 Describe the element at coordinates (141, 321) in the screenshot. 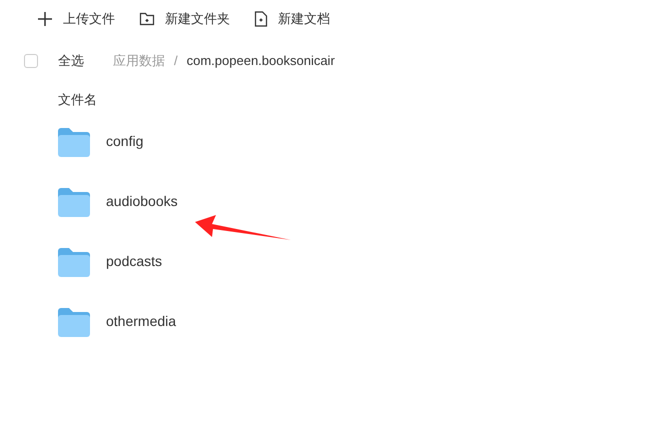

I see `folder-name: othermedia` at that location.